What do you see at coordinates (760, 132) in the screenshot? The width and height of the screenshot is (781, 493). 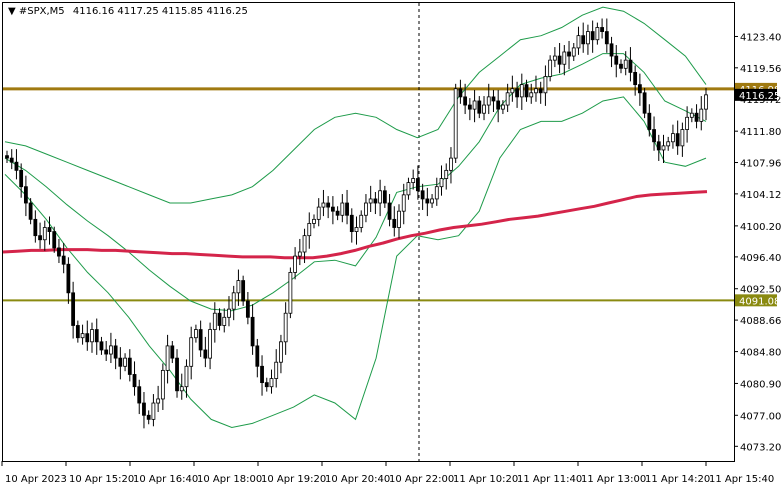 I see `price-tick-label: 4111.80` at bounding box center [760, 132].